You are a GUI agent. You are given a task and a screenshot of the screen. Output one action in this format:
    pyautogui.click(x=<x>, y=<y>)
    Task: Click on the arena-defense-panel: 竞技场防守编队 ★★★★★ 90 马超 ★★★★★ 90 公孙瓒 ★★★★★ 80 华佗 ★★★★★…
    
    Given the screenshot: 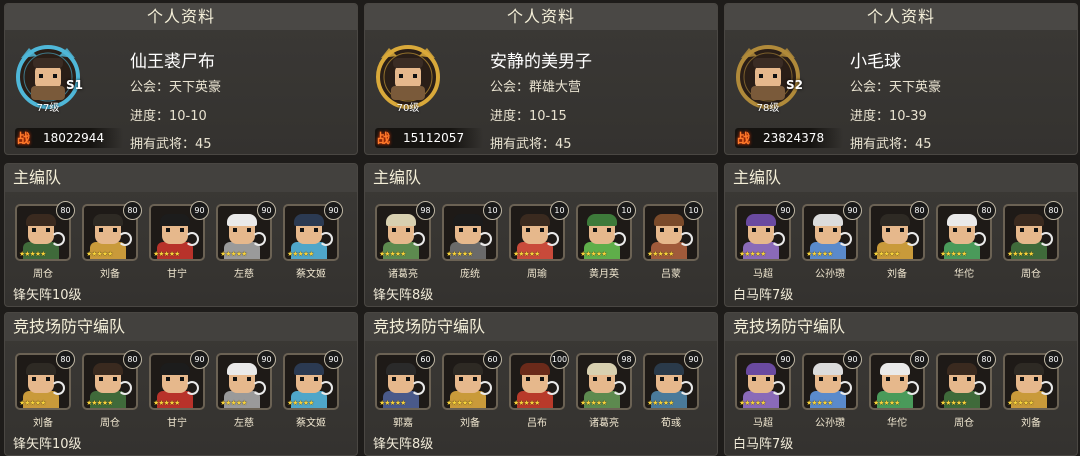 What is the action you would take?
    pyautogui.click(x=901, y=384)
    